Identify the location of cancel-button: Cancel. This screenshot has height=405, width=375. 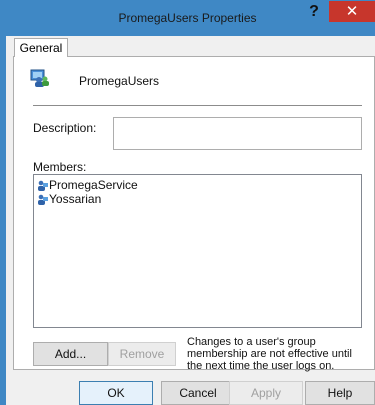
(198, 393).